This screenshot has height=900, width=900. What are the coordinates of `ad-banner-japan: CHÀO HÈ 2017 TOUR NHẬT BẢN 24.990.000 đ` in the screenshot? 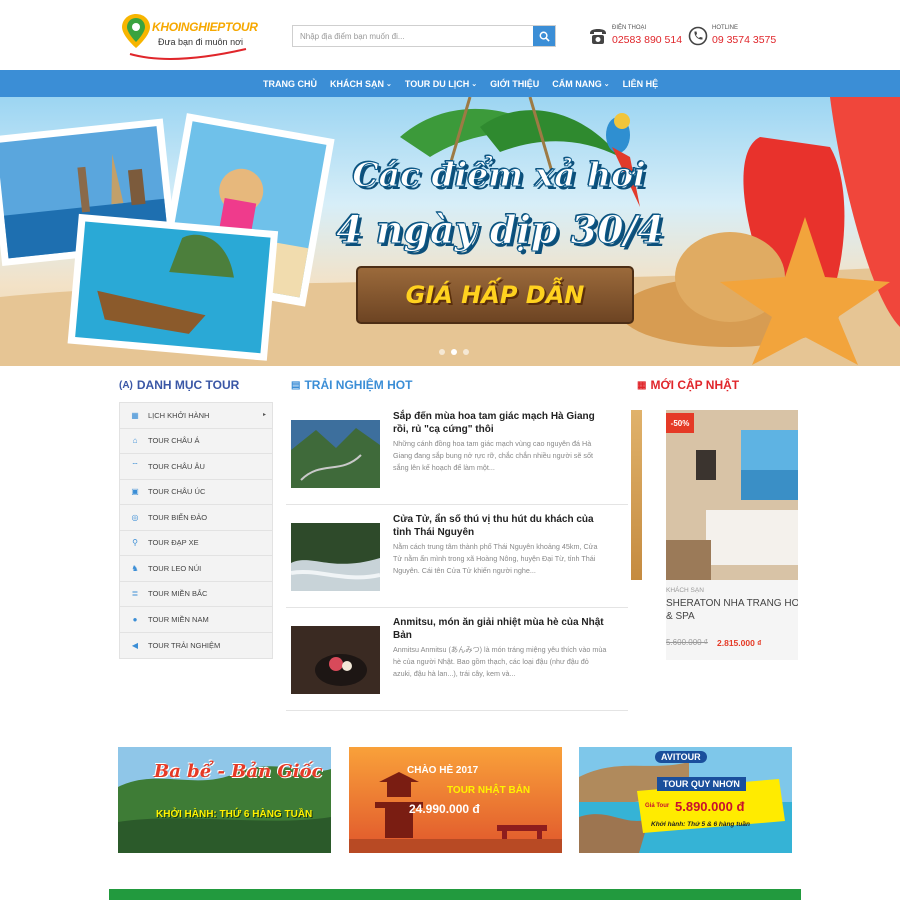 It's located at (455, 800).